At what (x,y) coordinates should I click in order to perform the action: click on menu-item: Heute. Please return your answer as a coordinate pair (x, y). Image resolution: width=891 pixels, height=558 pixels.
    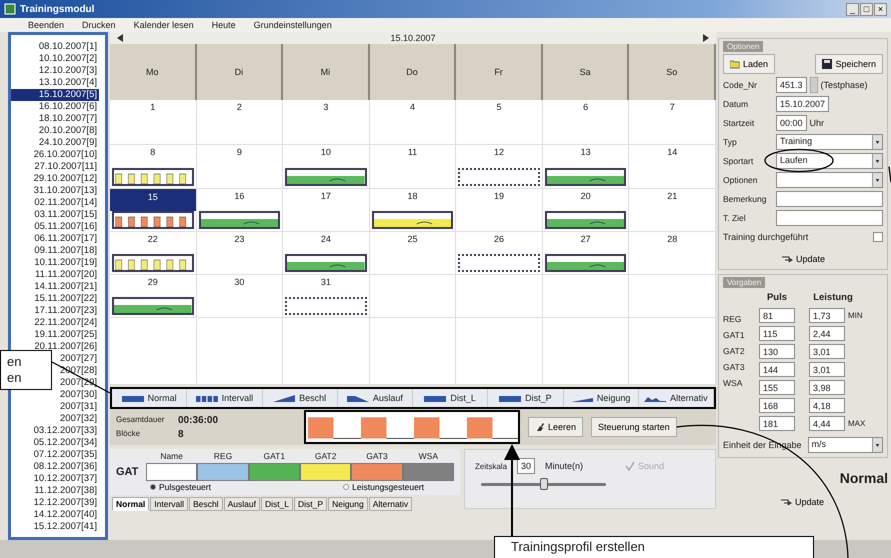
    Looking at the image, I should click on (224, 25).